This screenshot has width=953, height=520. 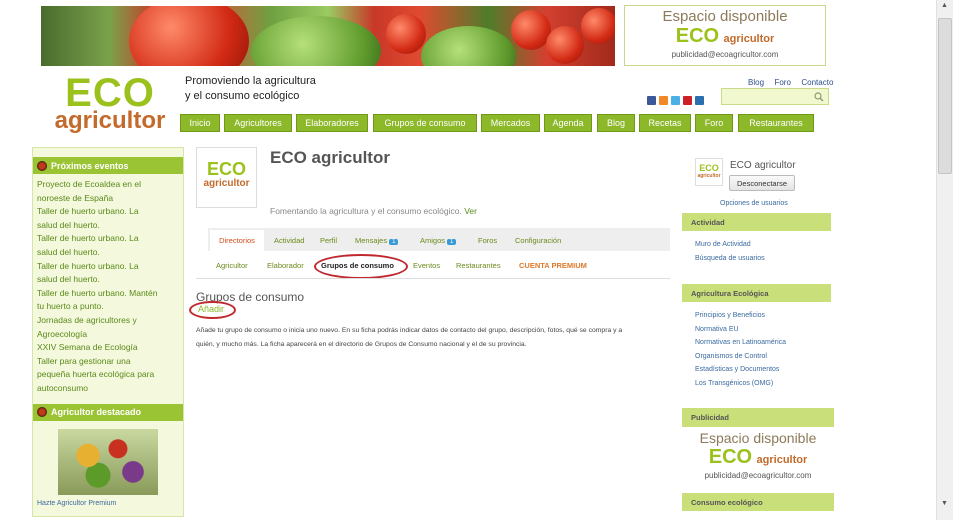 What do you see at coordinates (438, 240) in the screenshot?
I see `tab-amigos: Amigos 1` at bounding box center [438, 240].